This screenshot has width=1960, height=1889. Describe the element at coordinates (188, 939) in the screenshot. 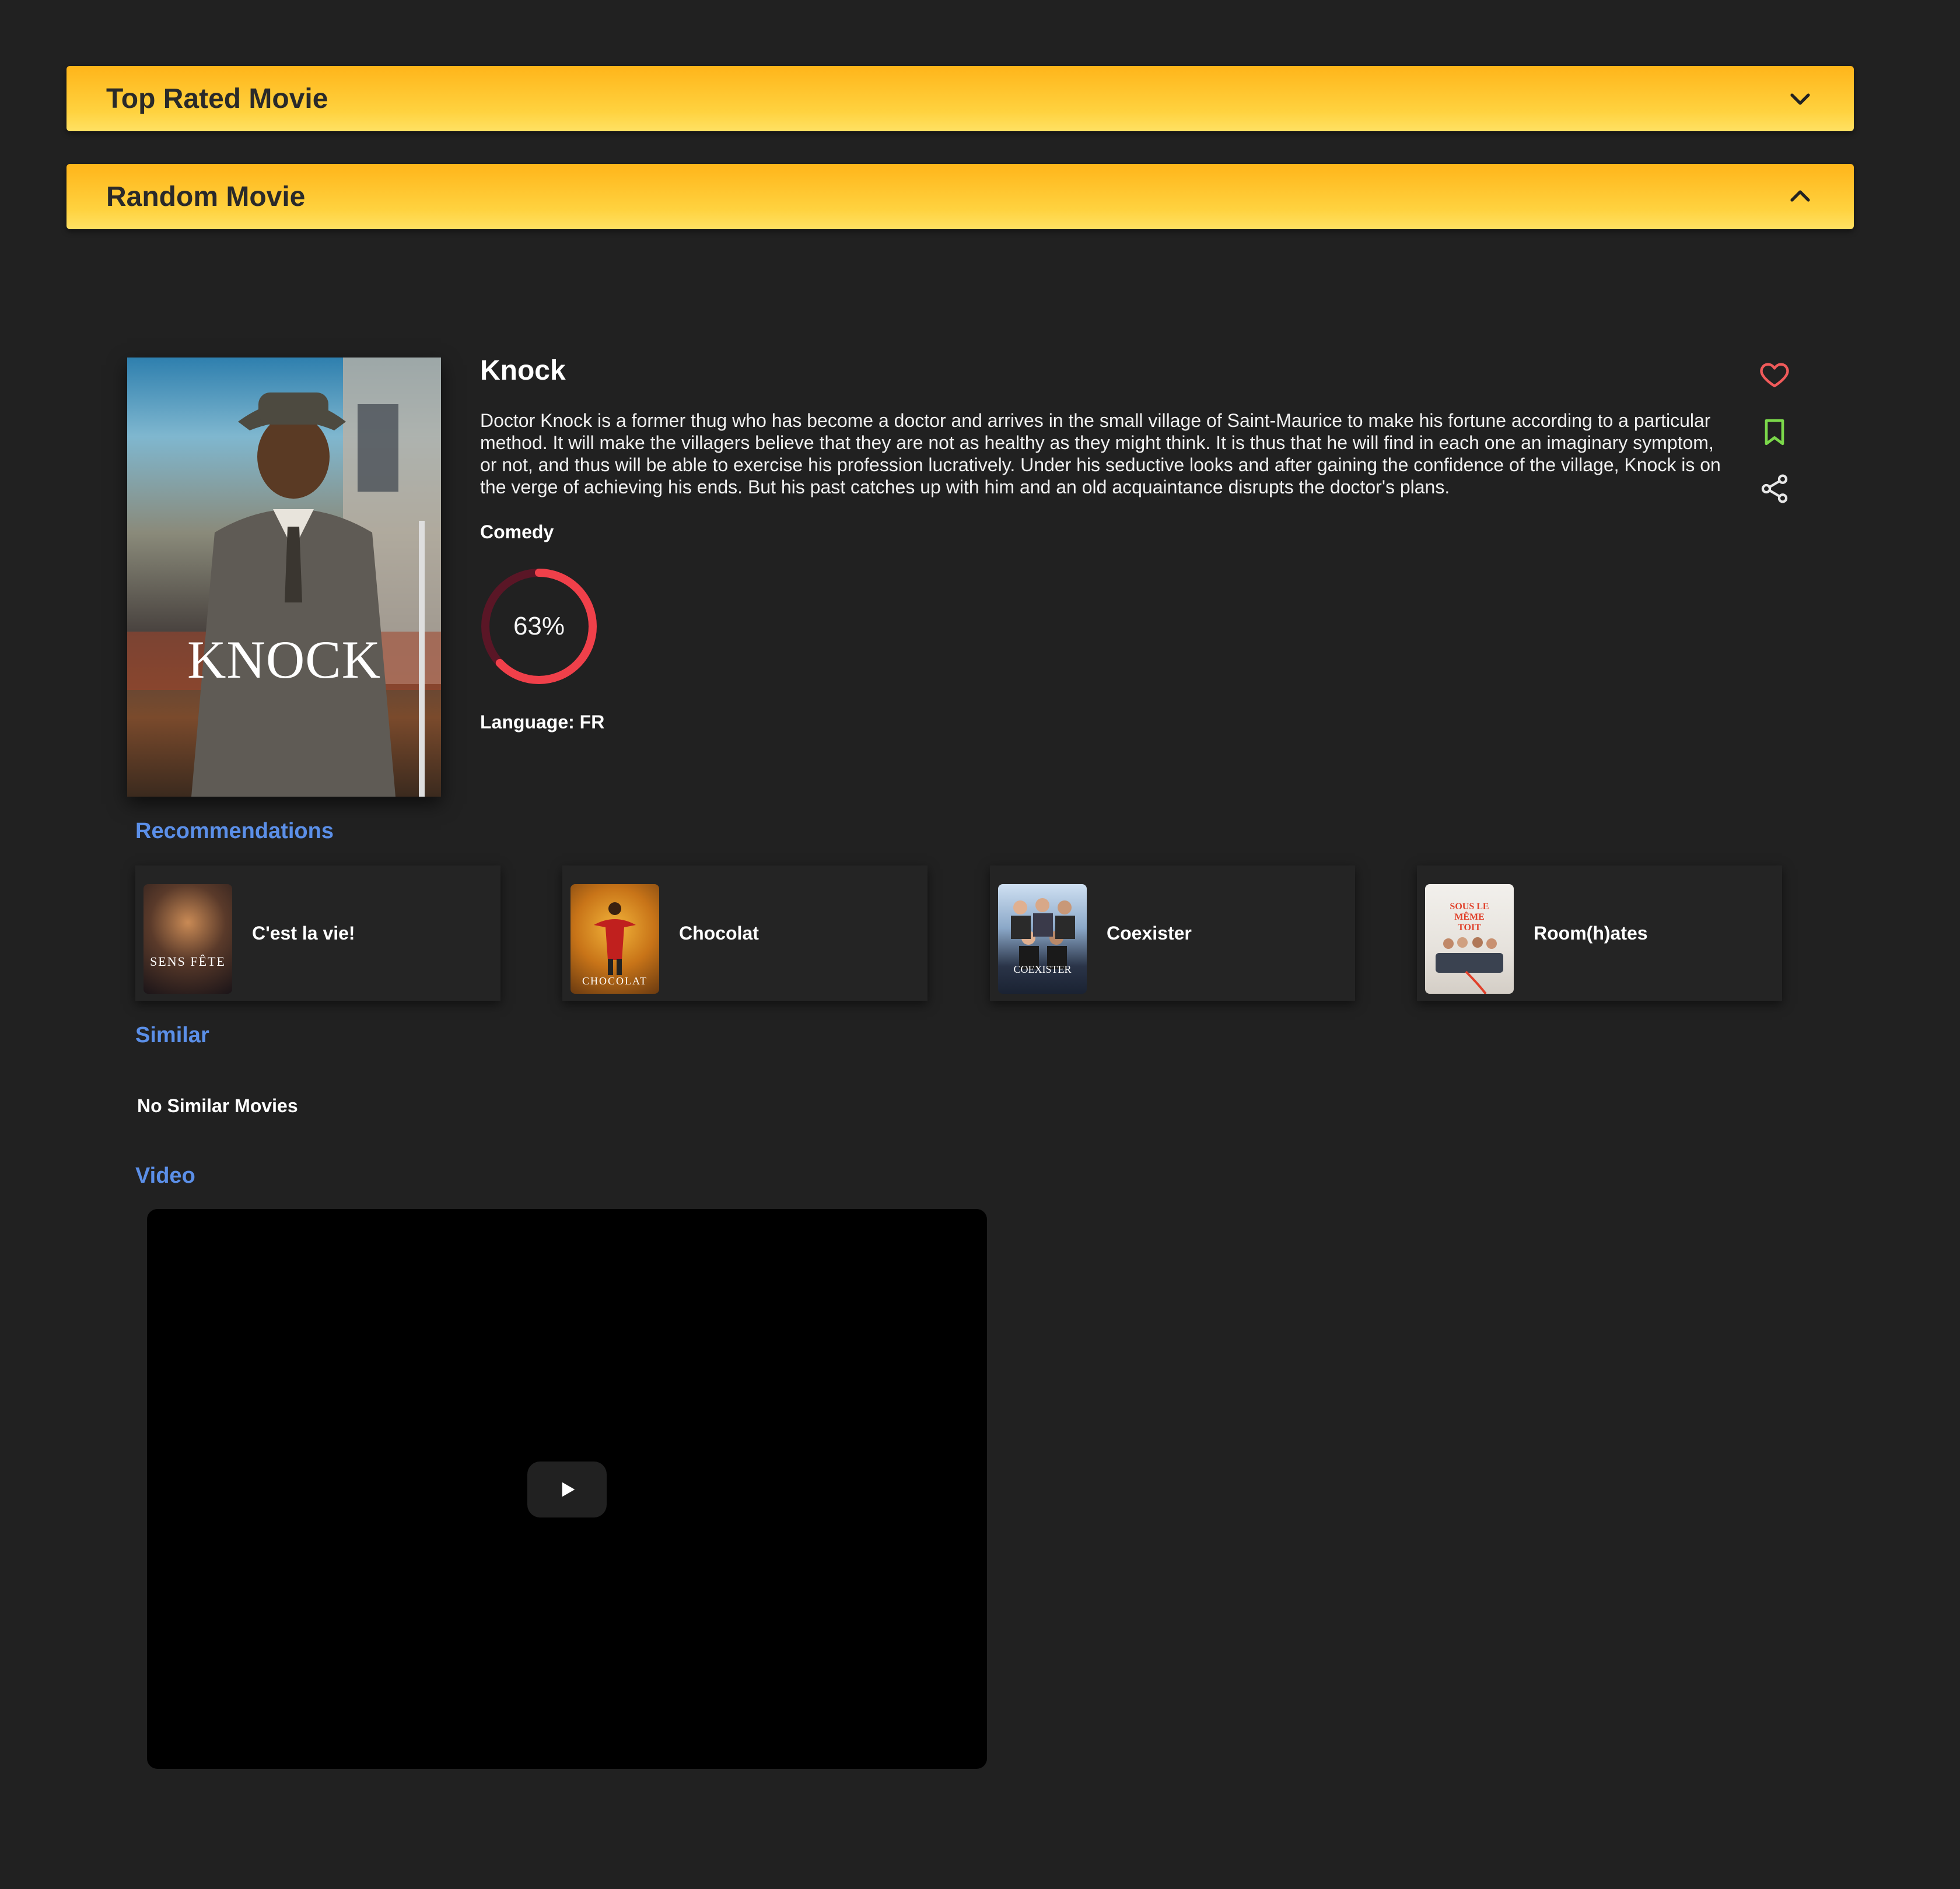

I see `recommendation-poster: SENS FÊTE` at that location.